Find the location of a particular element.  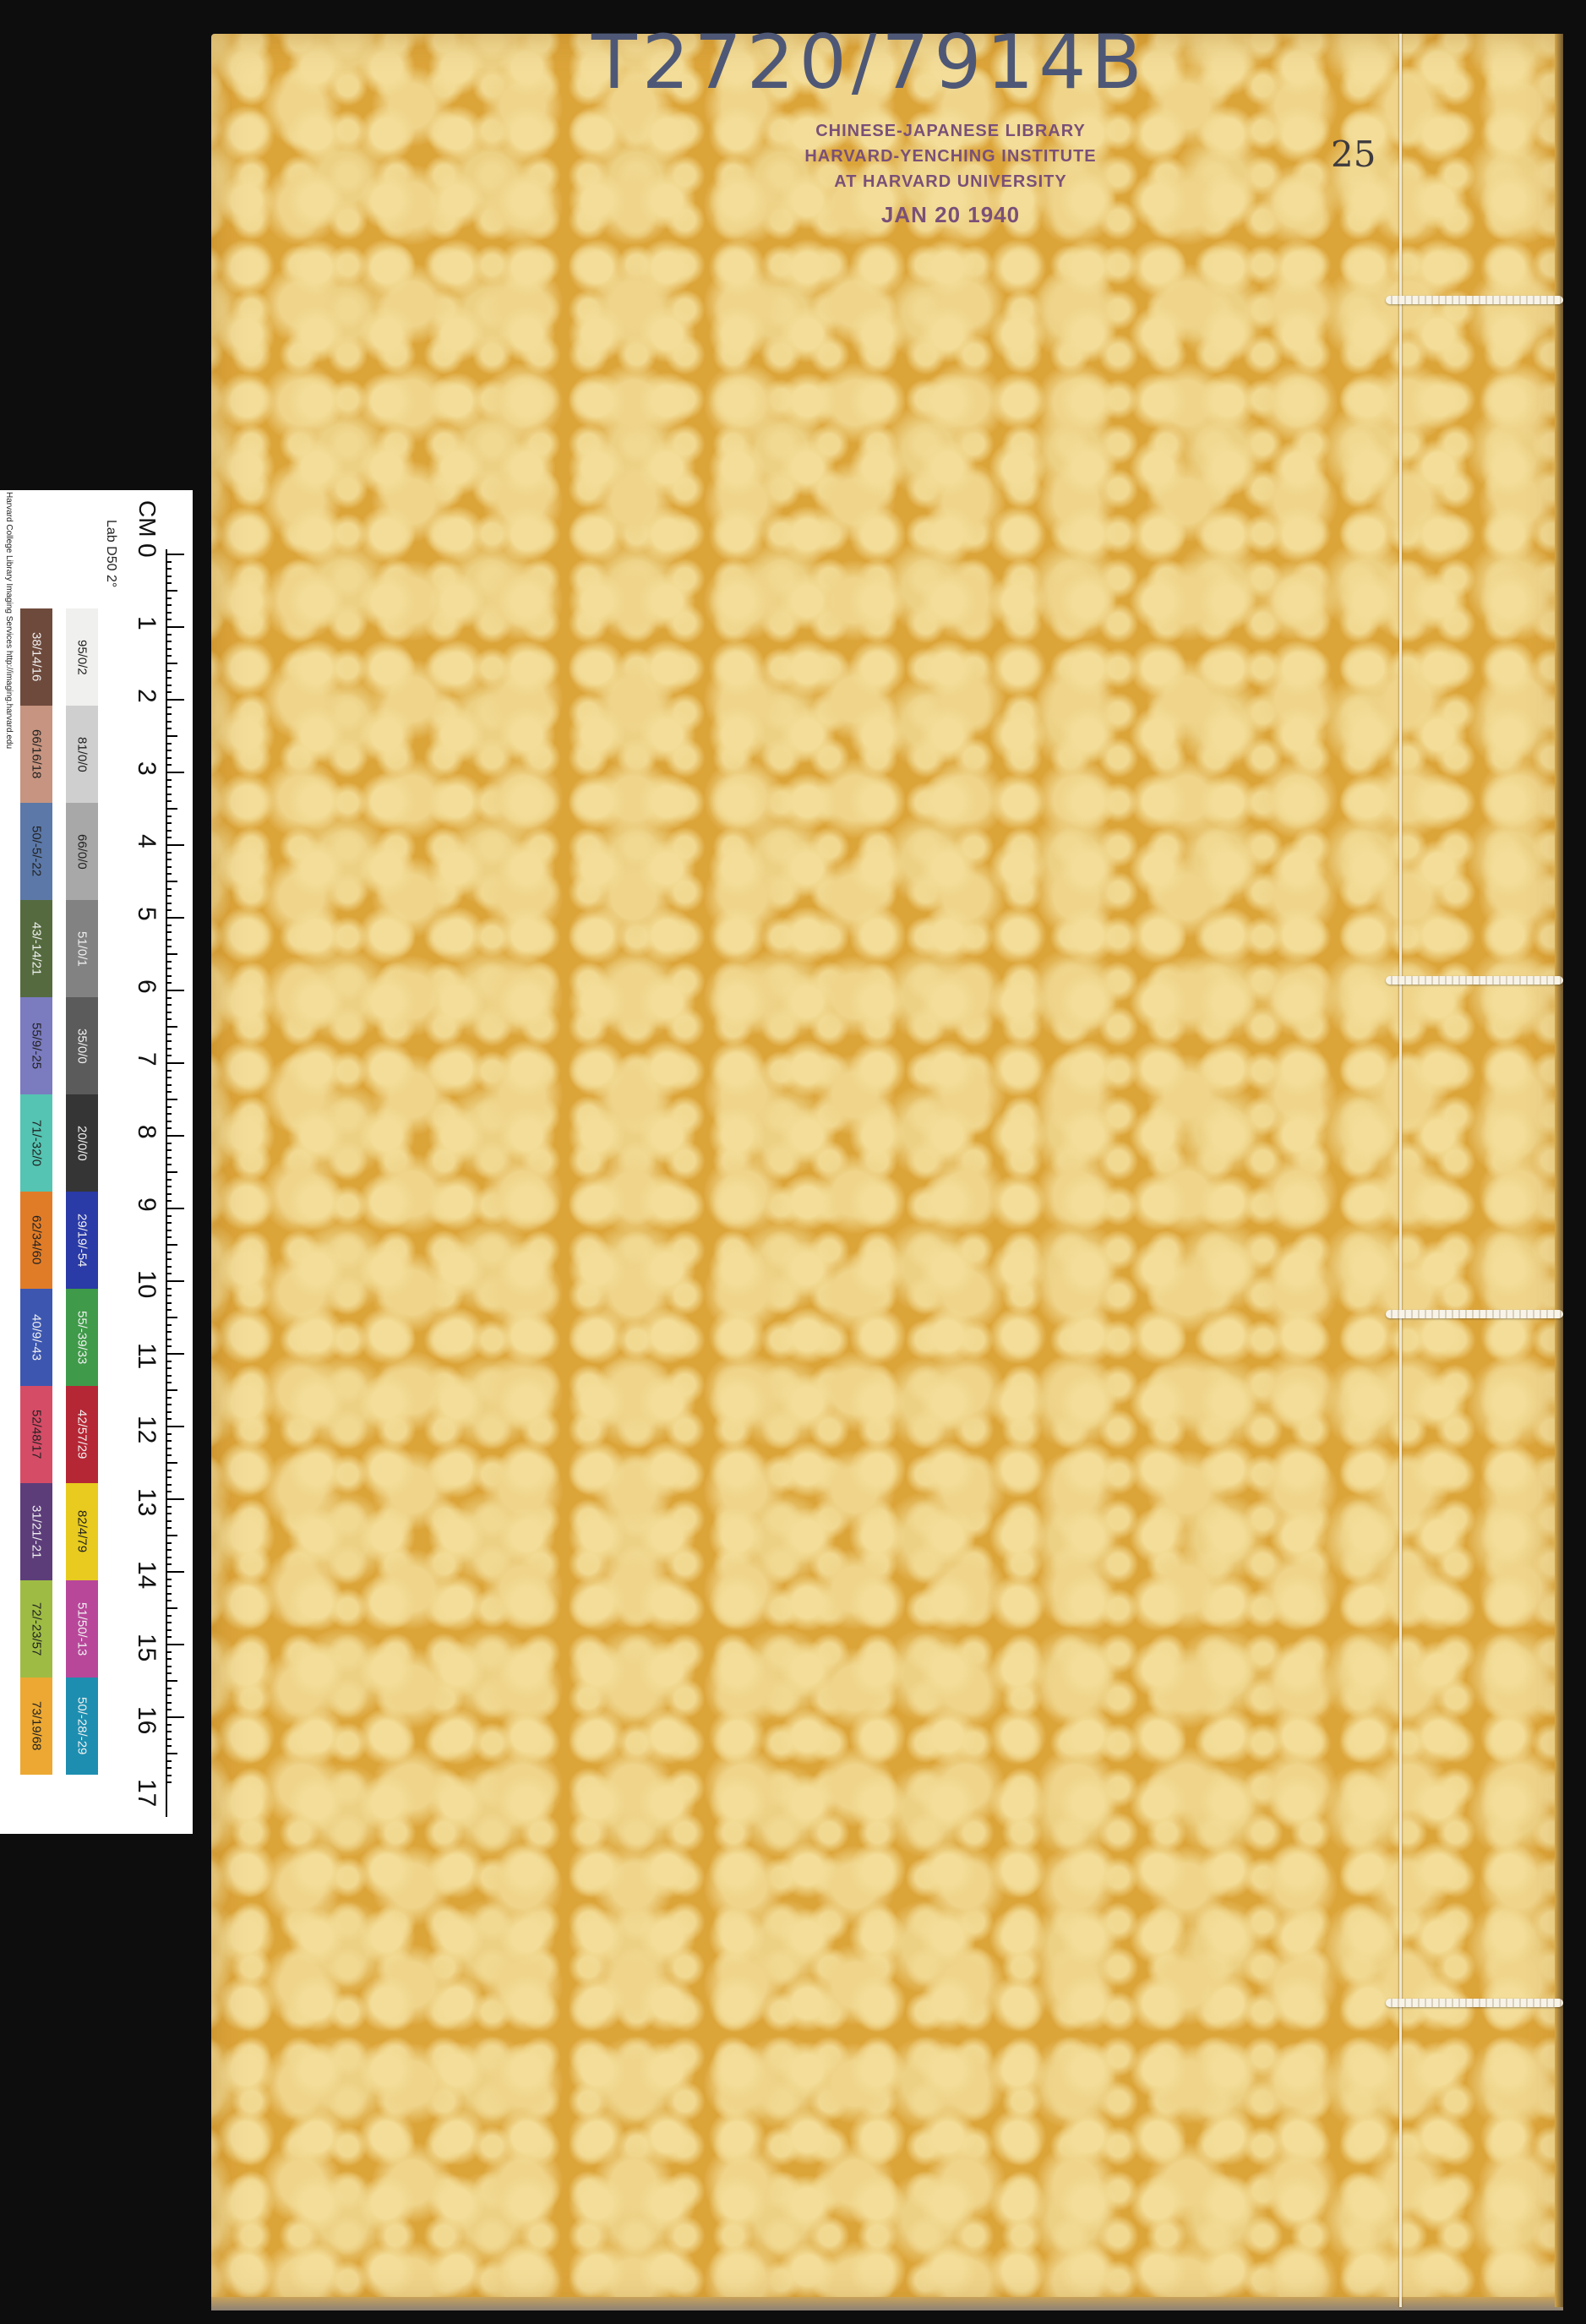

gray-patch: 55/-39/33 is located at coordinates (82, 1337).